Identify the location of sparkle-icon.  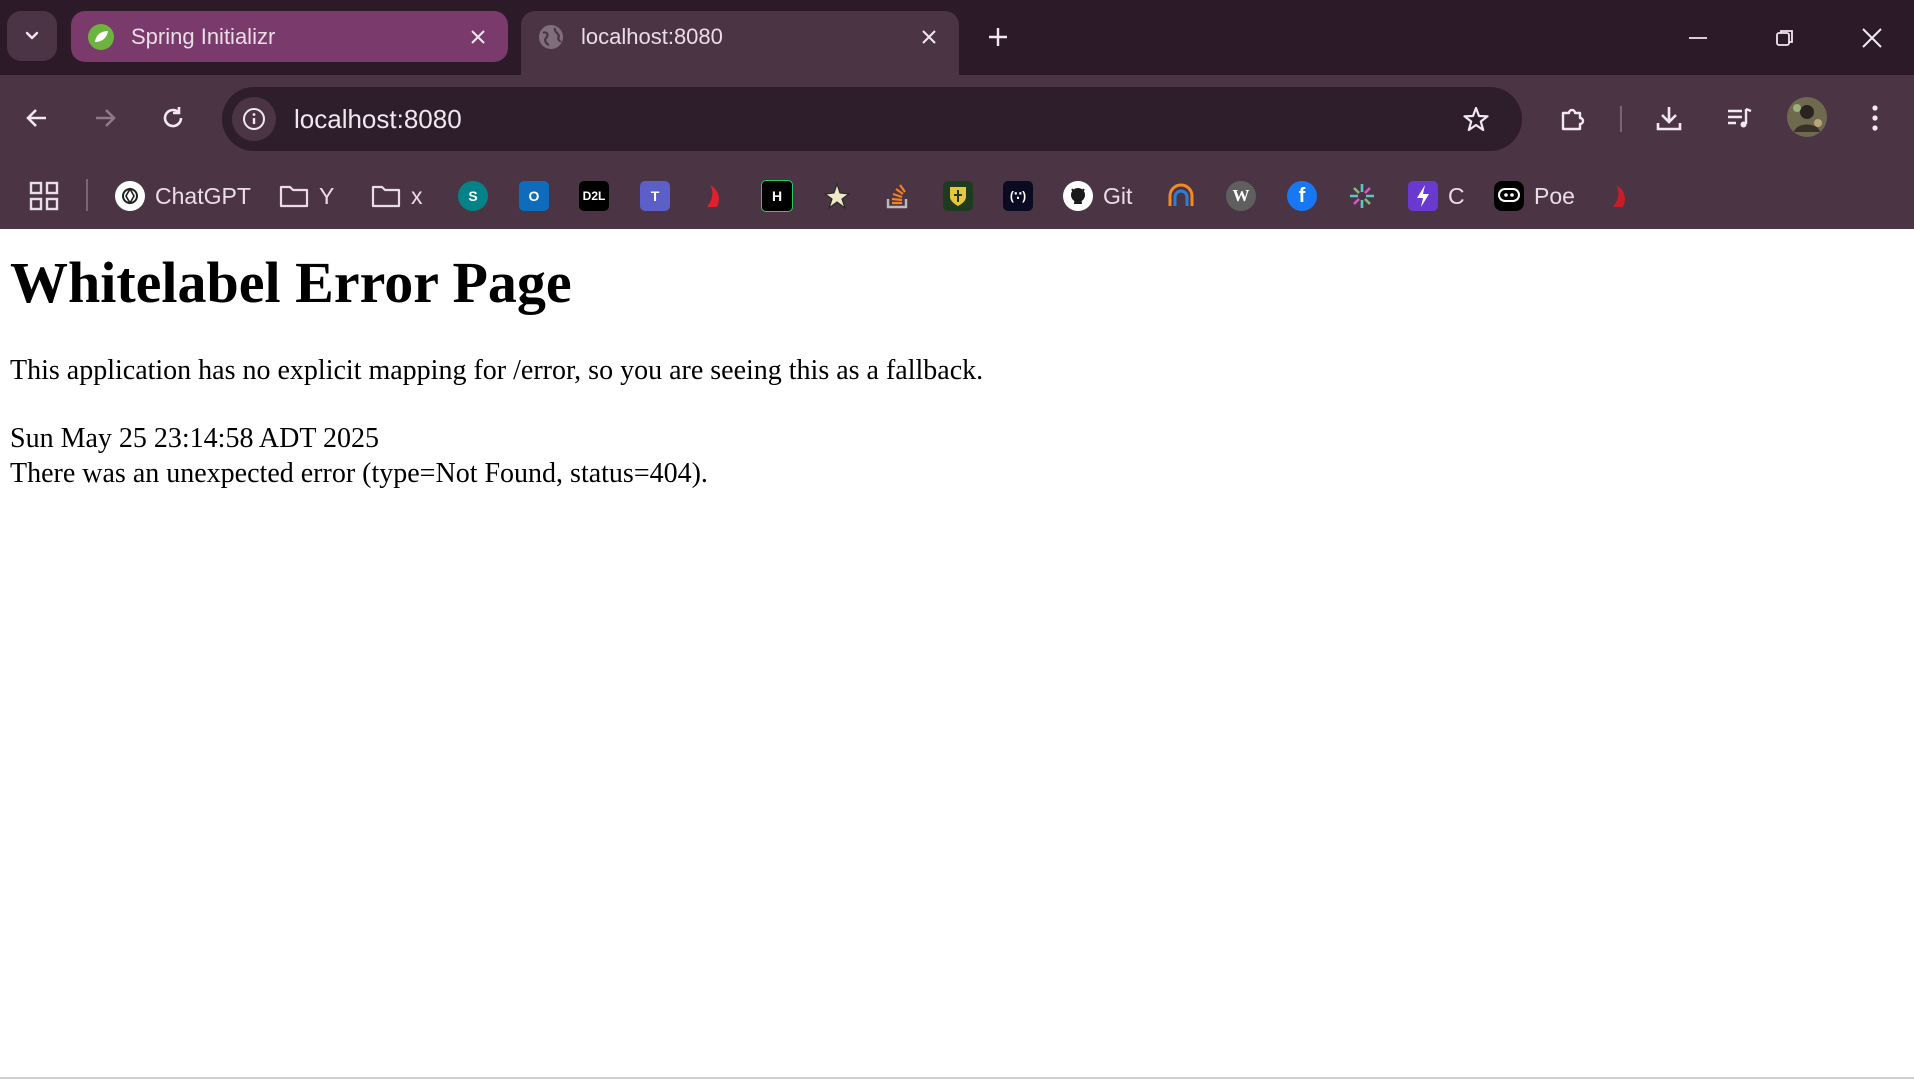
(1362, 196).